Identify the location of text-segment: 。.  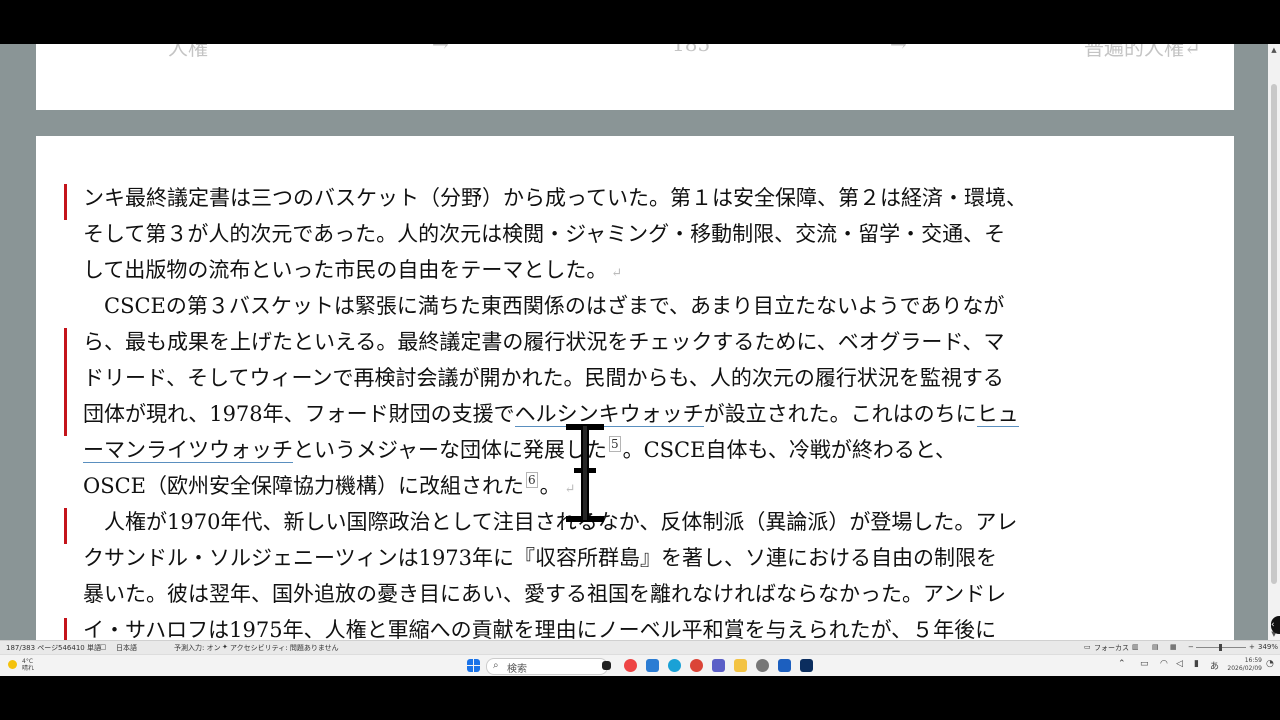
(550, 486).